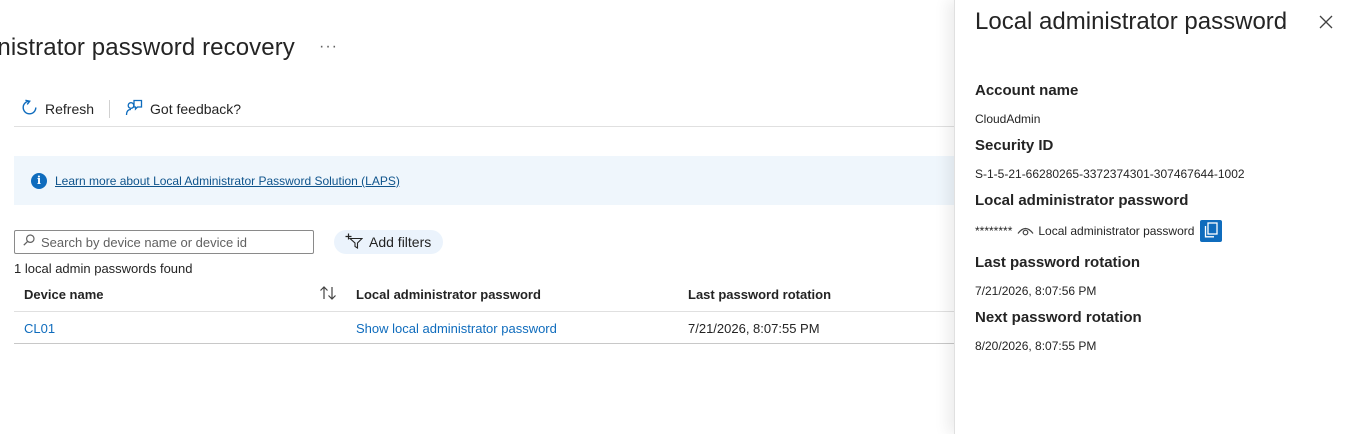 The image size is (1357, 434). Describe the element at coordinates (29, 109) in the screenshot. I see `refresh-icon` at that location.